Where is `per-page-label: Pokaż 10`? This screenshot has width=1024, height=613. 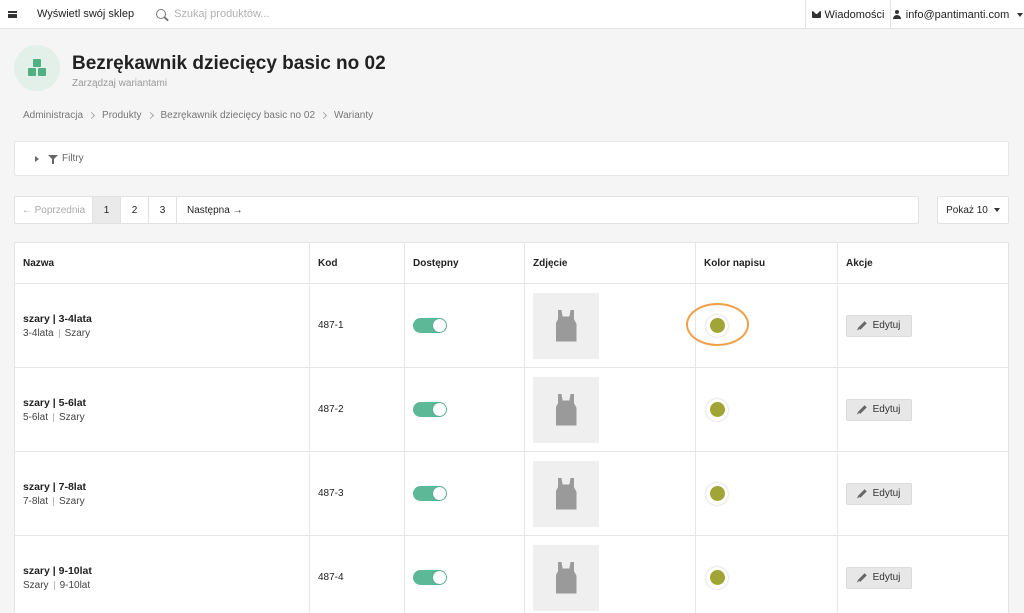
per-page-label: Pokaż 10 is located at coordinates (967, 210).